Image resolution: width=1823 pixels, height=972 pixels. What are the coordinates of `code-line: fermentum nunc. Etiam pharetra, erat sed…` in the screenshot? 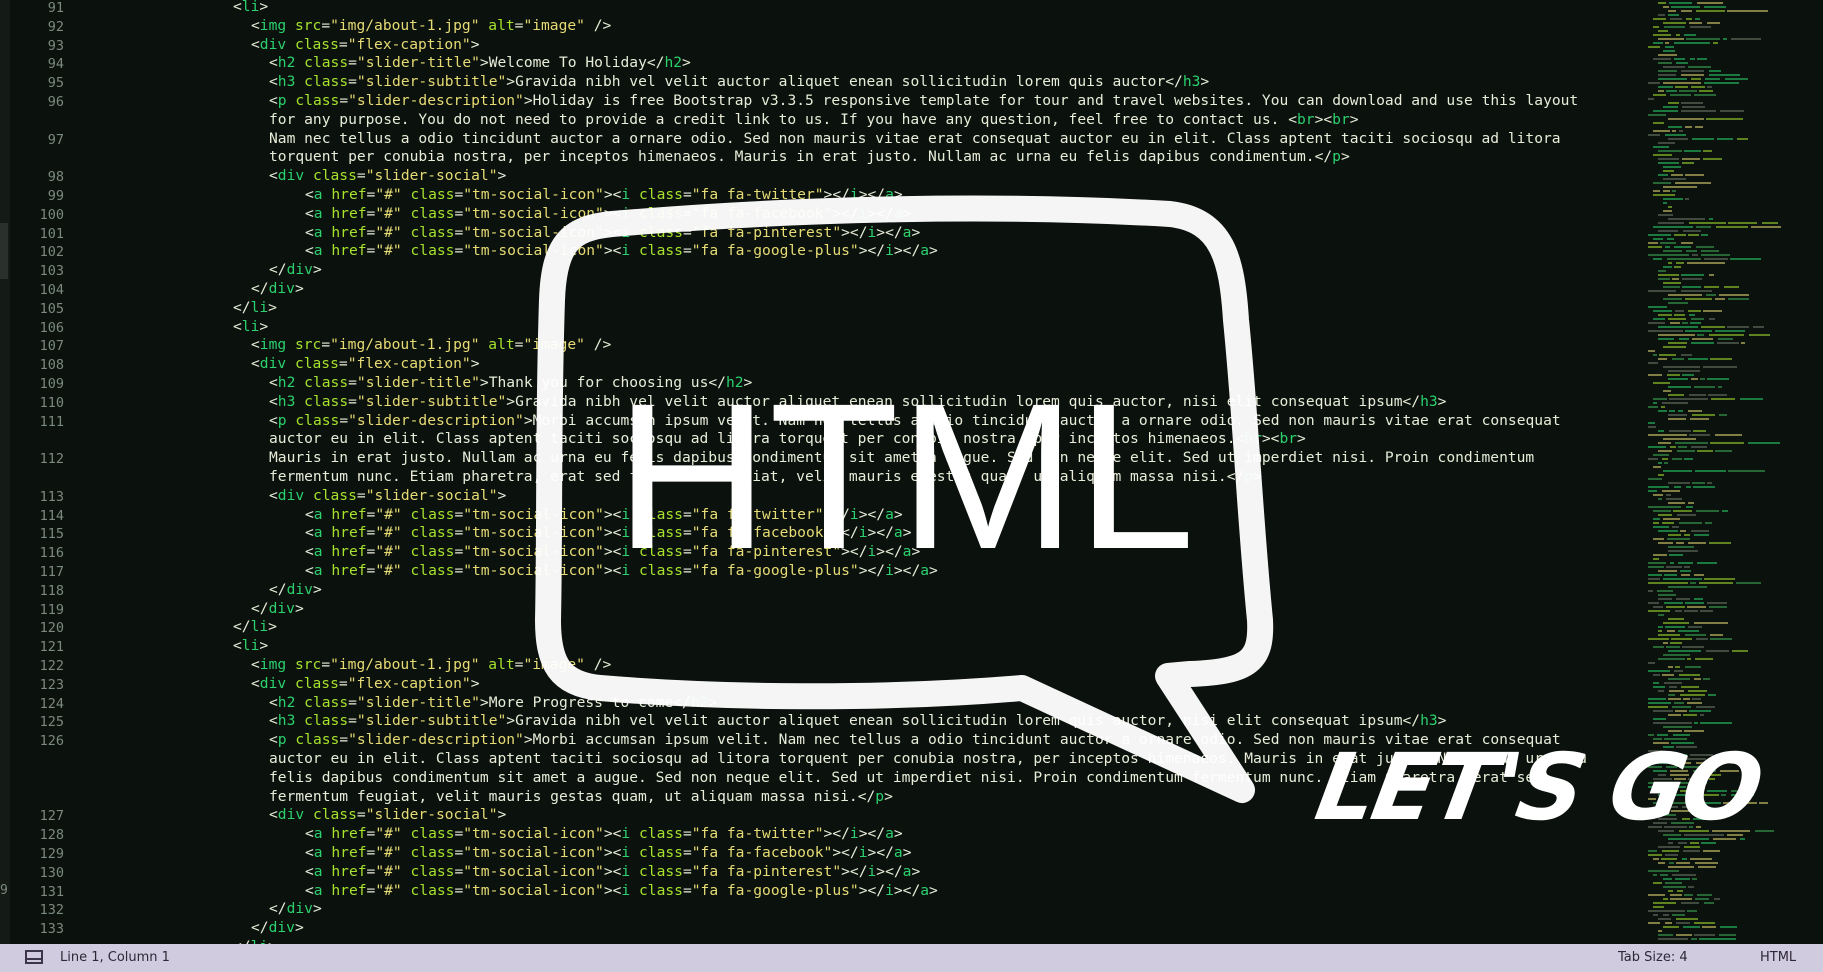 It's located at (765, 477).